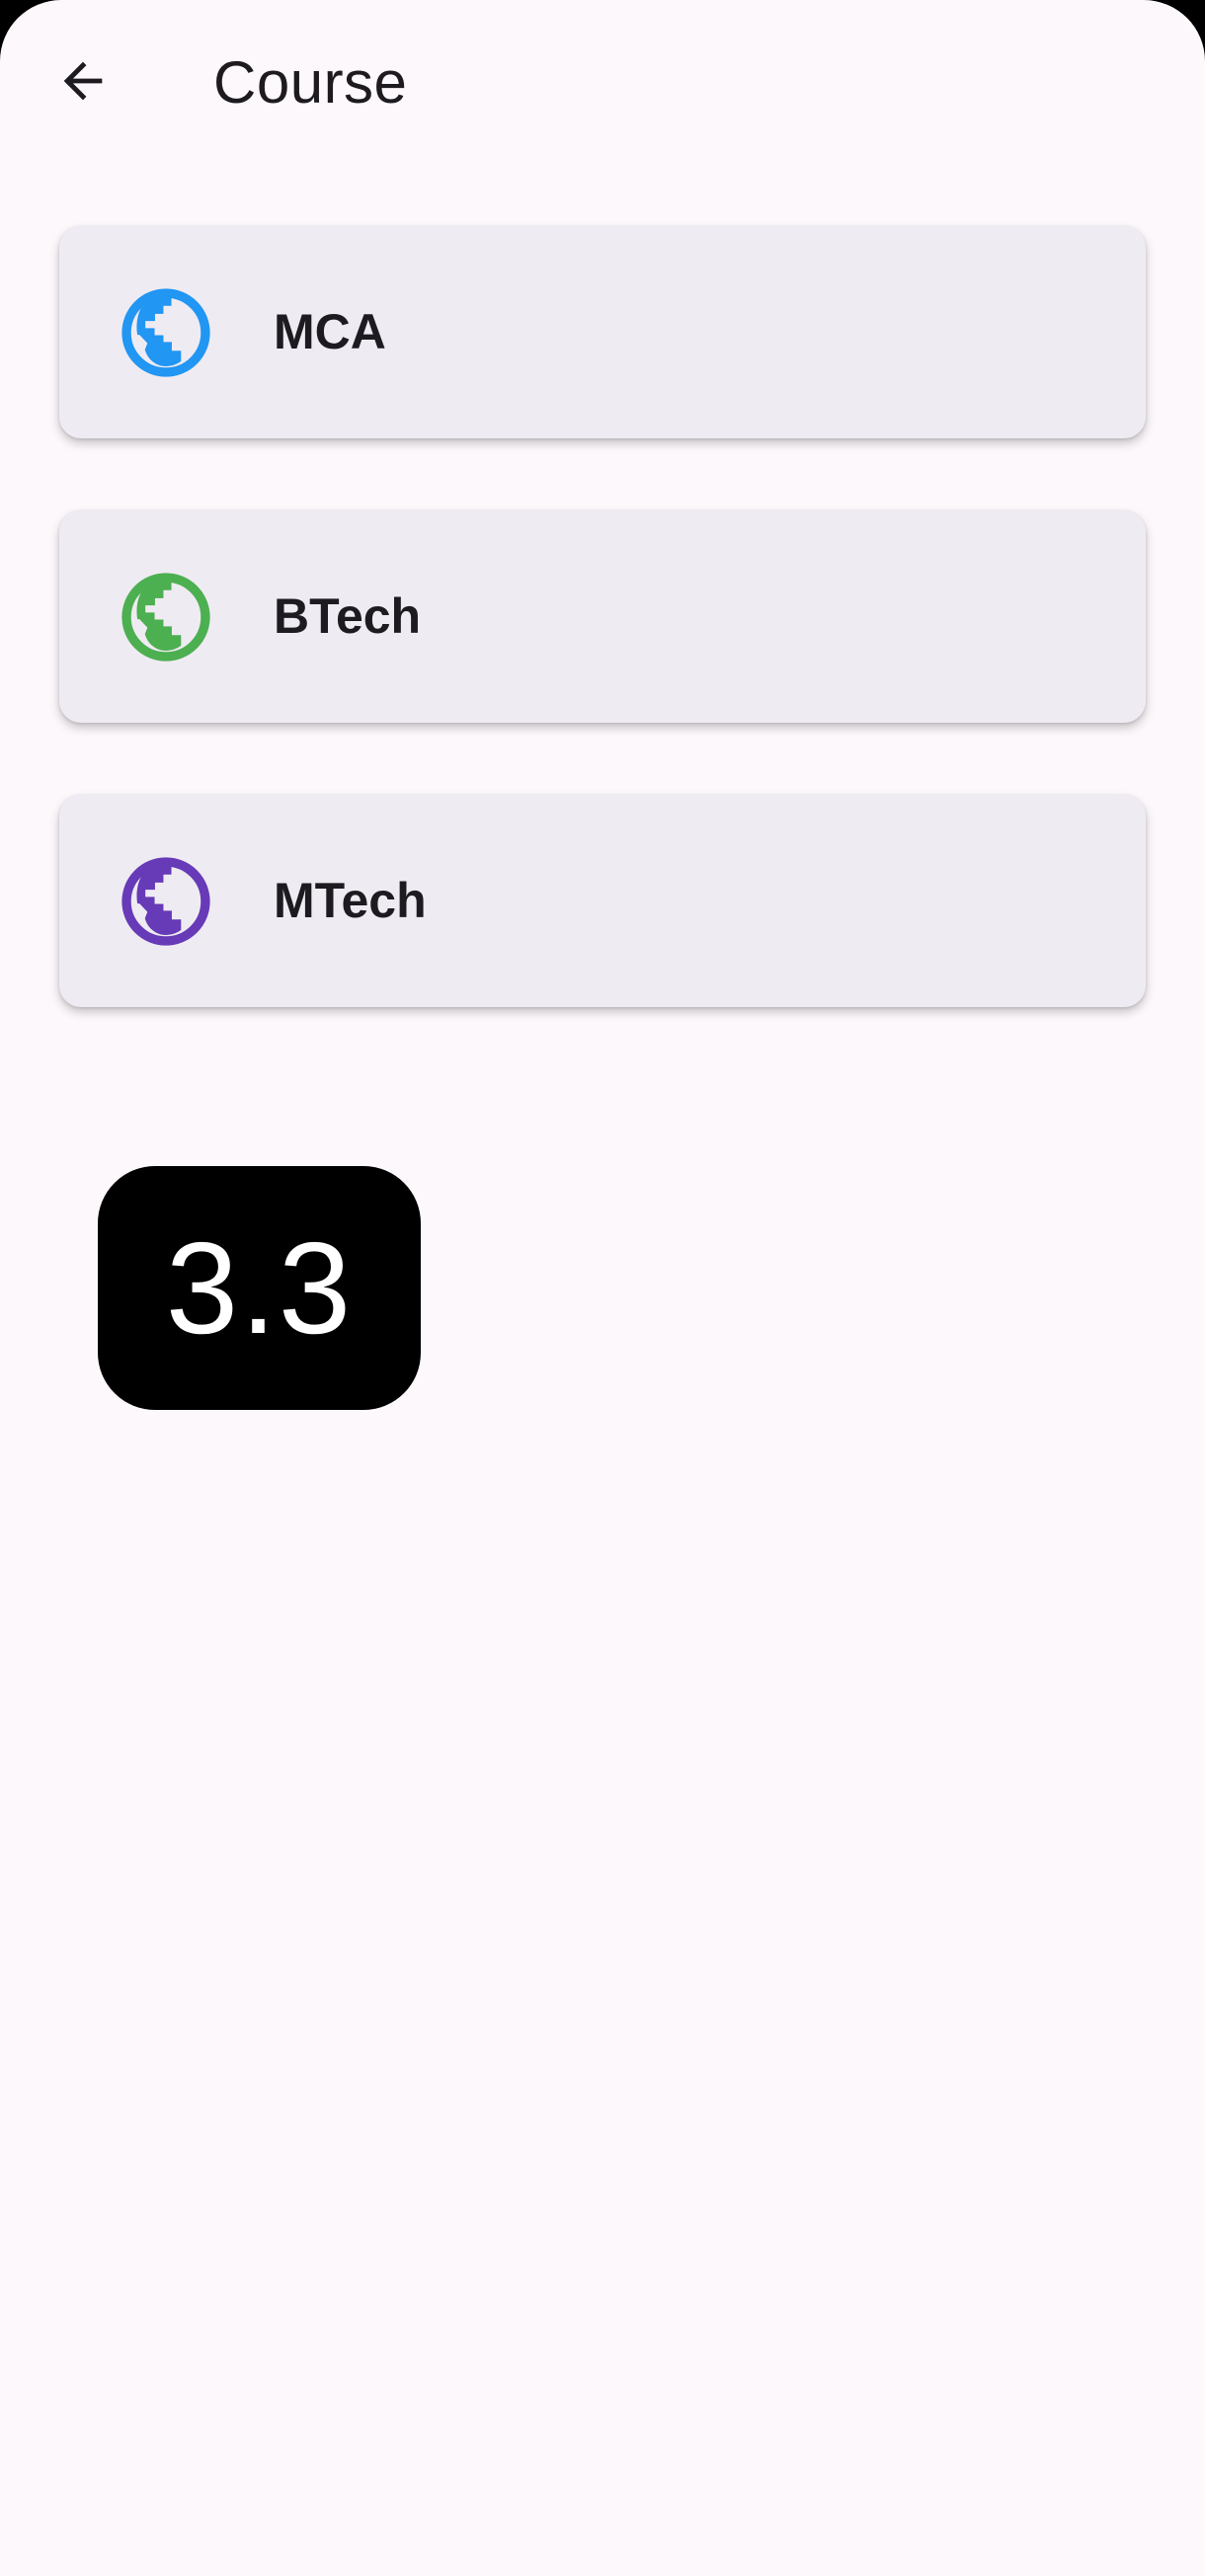 Image resolution: width=1205 pixels, height=2576 pixels. I want to click on course-card-mca: MCA, so click(602, 332).